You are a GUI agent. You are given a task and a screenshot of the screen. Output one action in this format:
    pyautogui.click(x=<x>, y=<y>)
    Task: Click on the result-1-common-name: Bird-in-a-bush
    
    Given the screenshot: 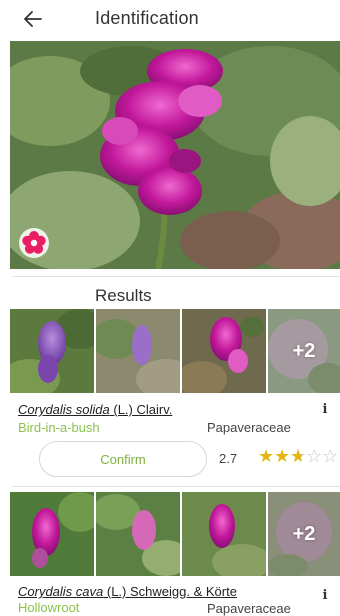 What is the action you would take?
    pyautogui.click(x=59, y=427)
    